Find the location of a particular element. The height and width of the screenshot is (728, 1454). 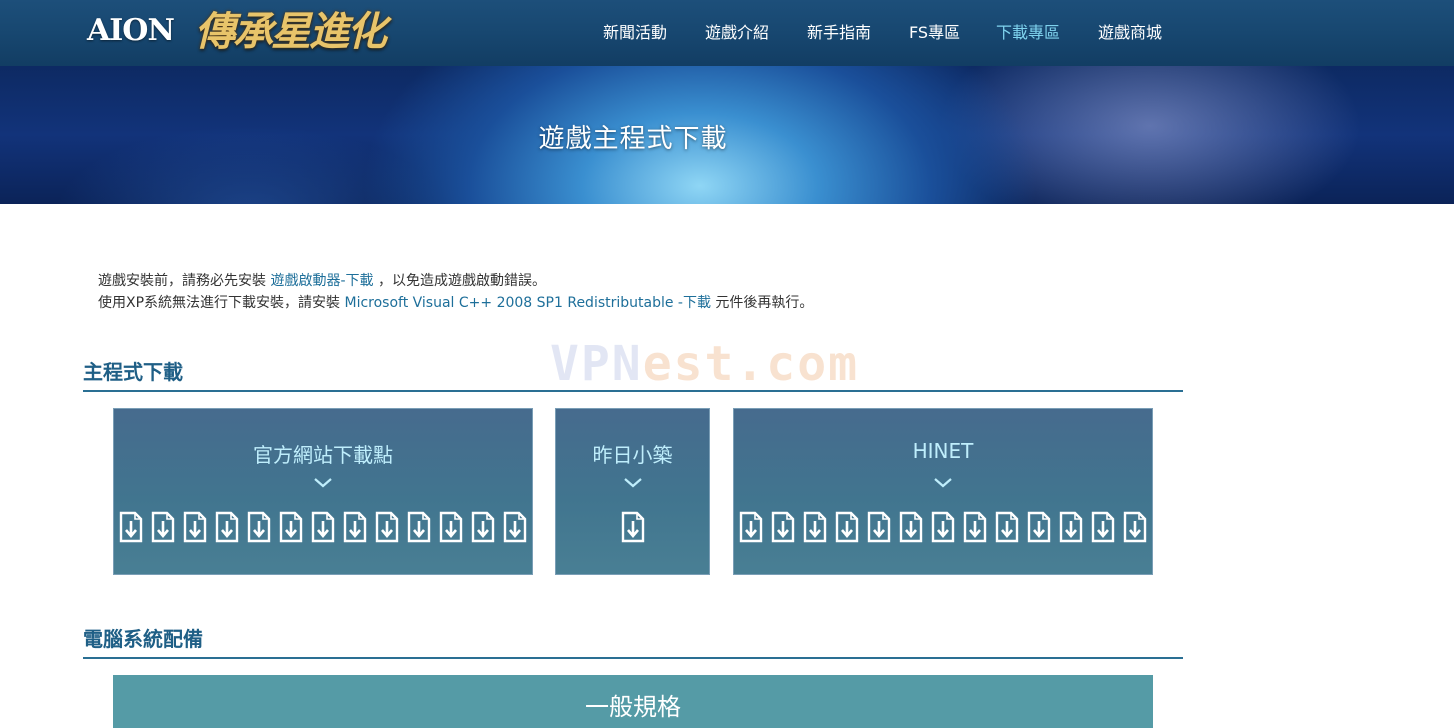

aion-logo: AION is located at coordinates (131, 31).